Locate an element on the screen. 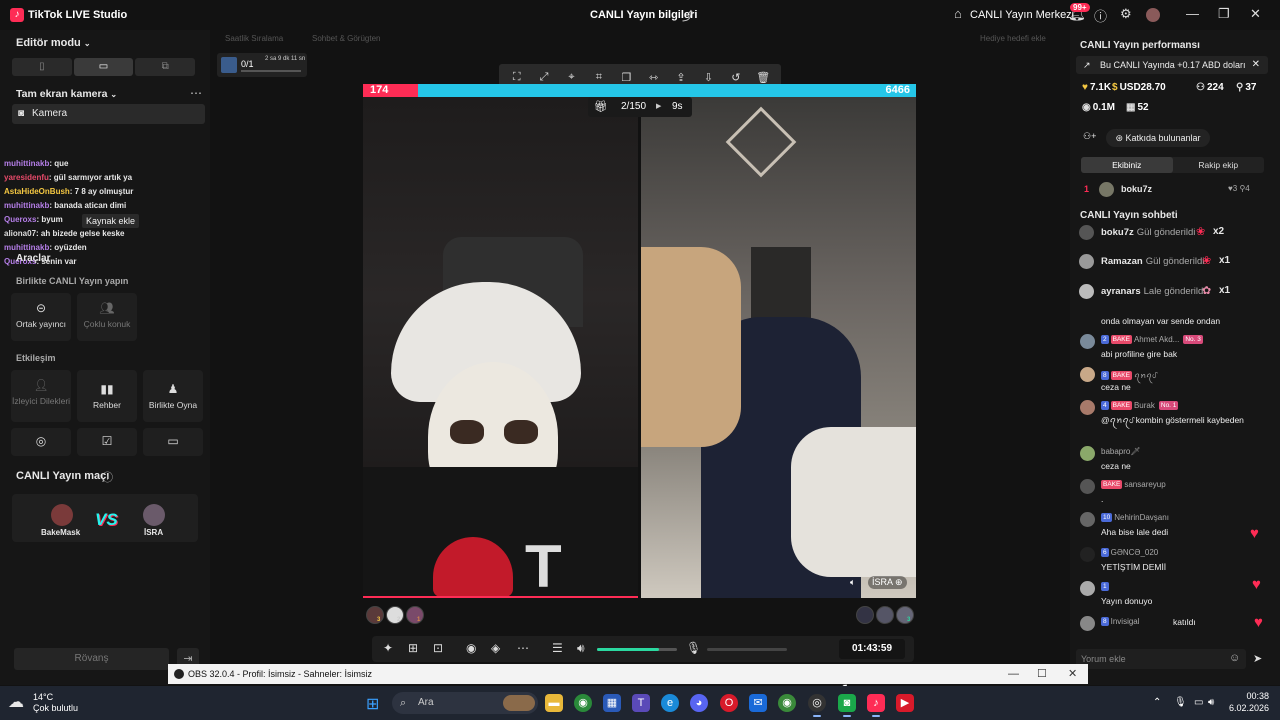 The height and width of the screenshot is (720, 1280). camera-source-item: ◙ Kamera is located at coordinates (108, 114).